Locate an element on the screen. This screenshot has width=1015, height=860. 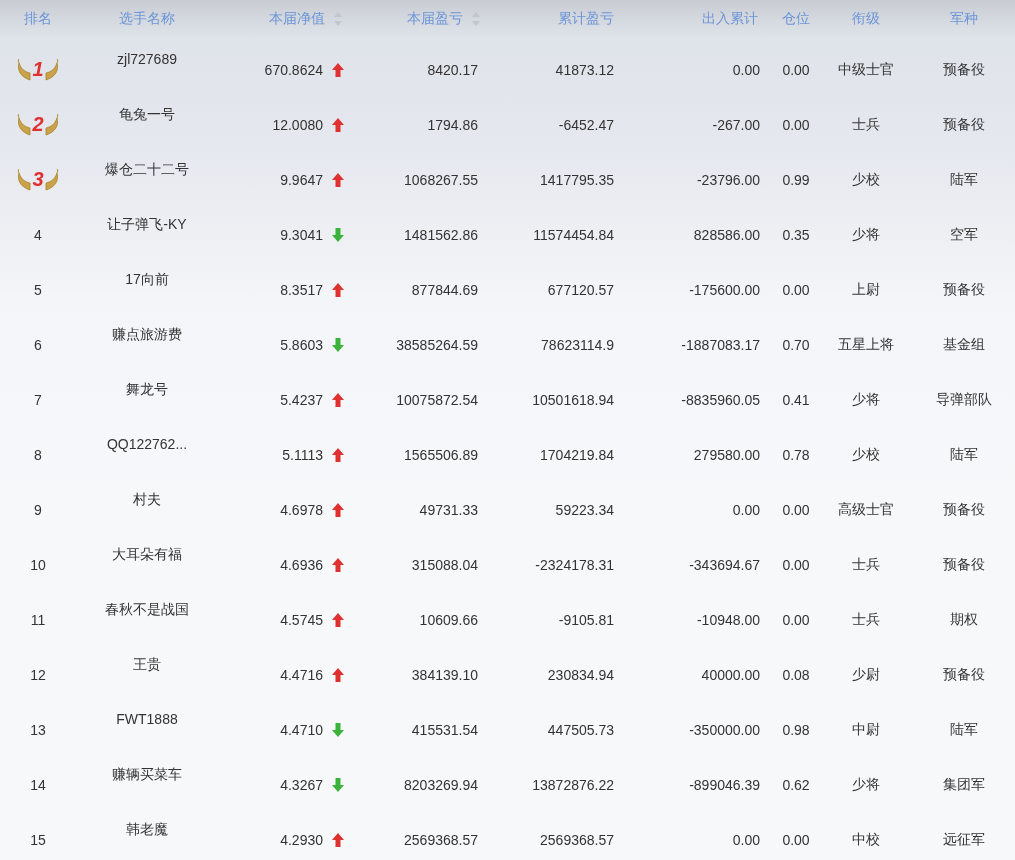
net-value: 4.5745 is located at coordinates (301, 619).